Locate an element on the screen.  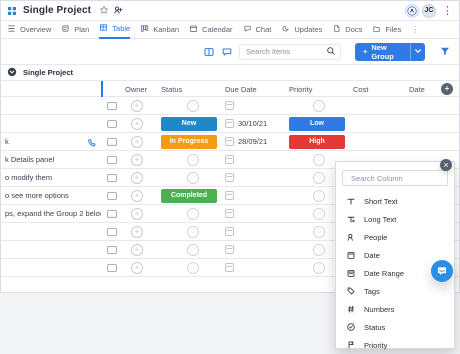
layout-toggle-icon is located at coordinates (209, 52).